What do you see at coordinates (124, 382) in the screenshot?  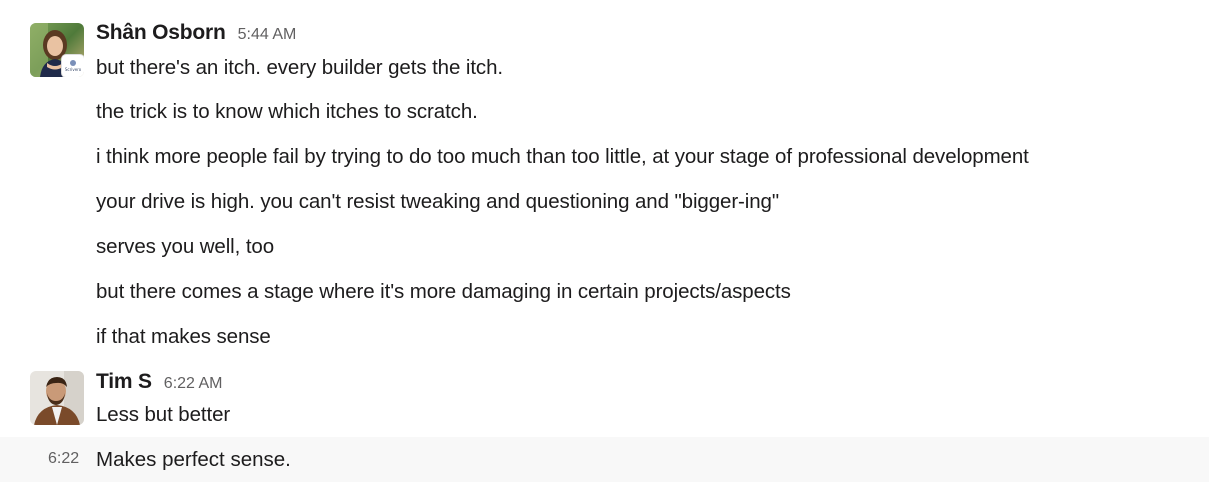 I see `sender-name: Tim S` at bounding box center [124, 382].